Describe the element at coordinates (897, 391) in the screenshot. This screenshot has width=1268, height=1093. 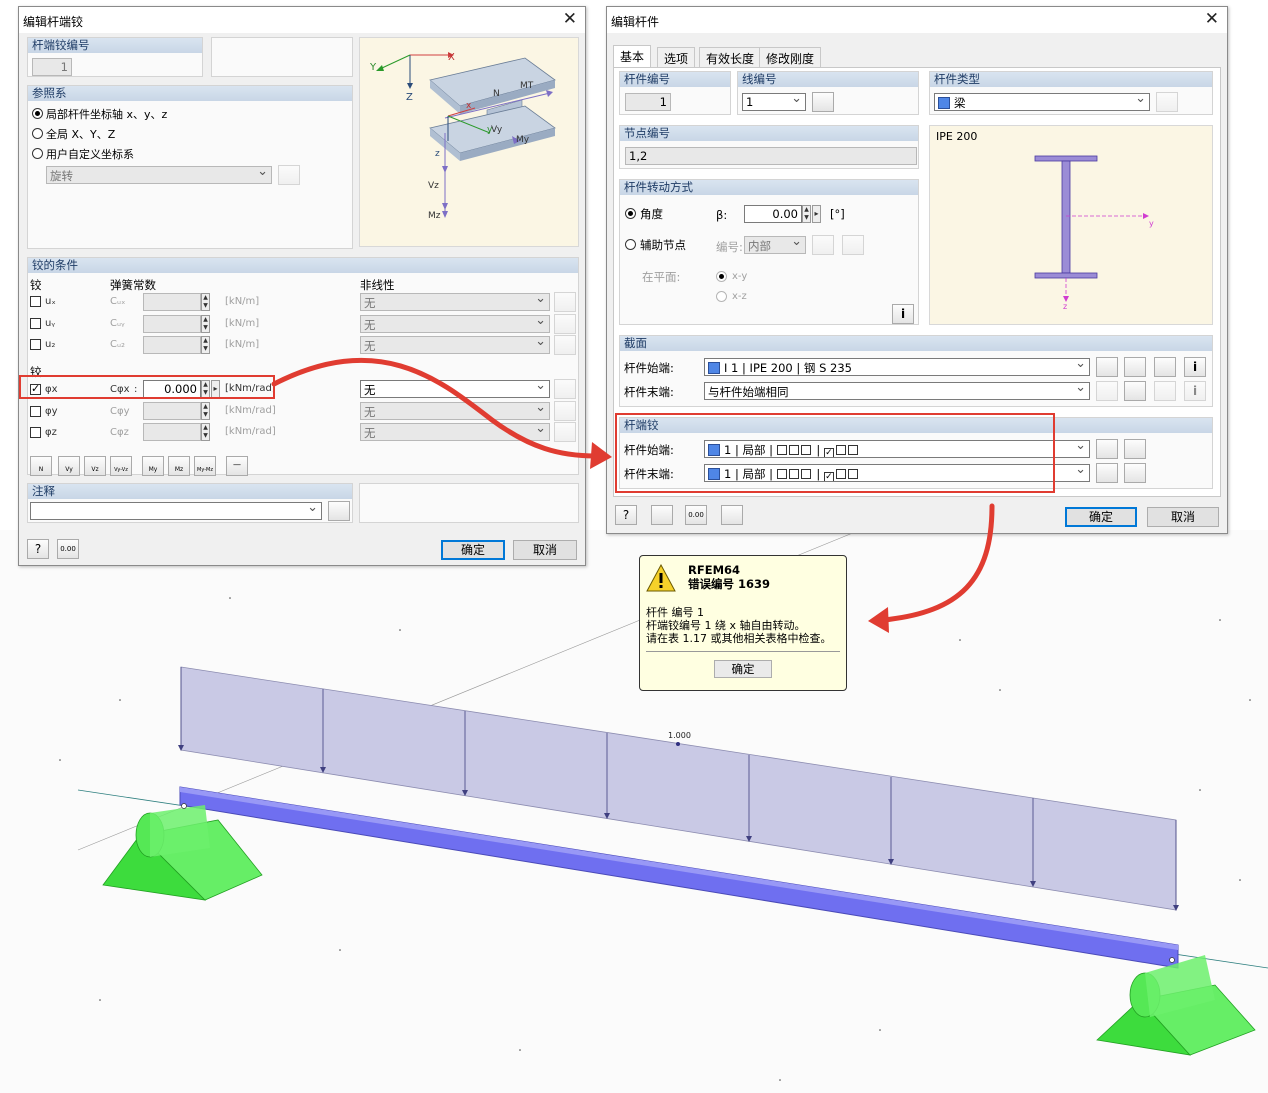
I see `section-end-select: 与杆件始端相同` at that location.